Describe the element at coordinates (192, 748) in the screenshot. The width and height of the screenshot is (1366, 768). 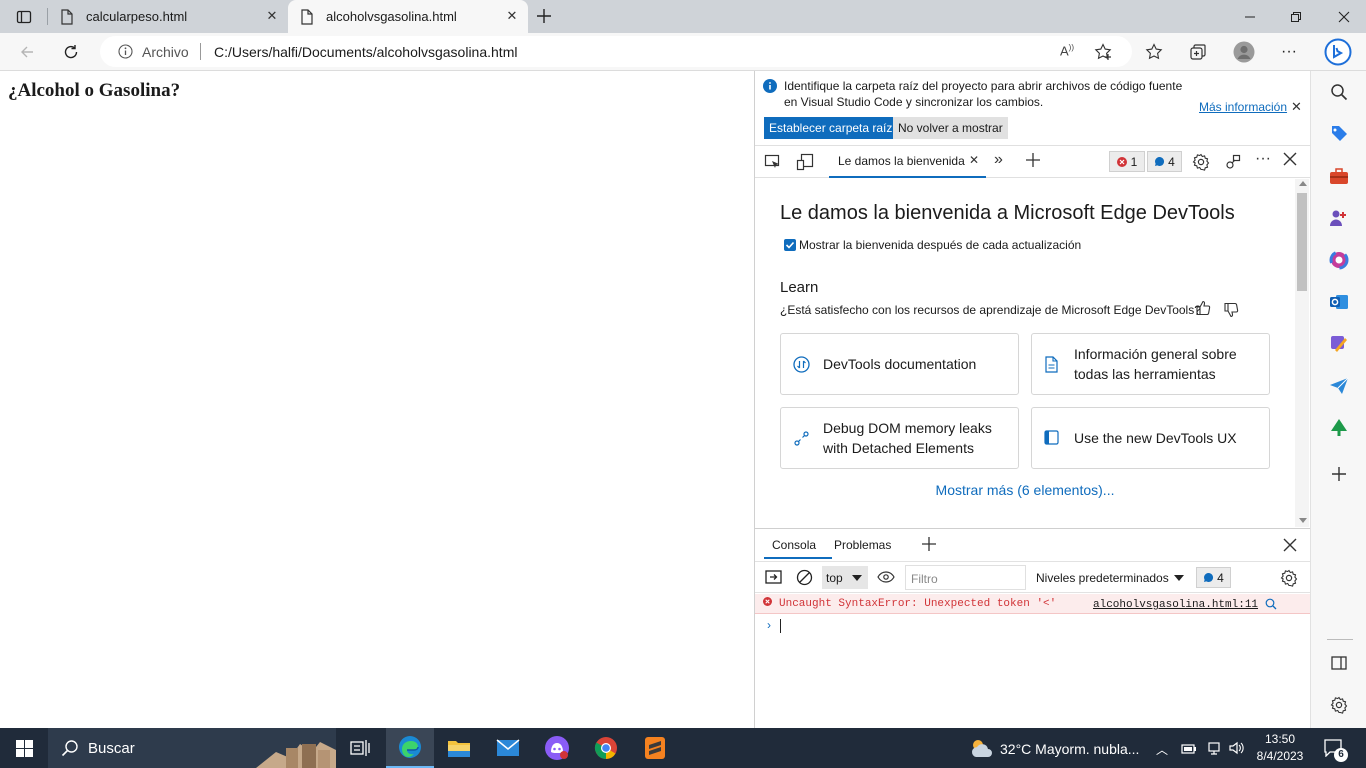
I see `taskbar-search-box: Buscar` at that location.